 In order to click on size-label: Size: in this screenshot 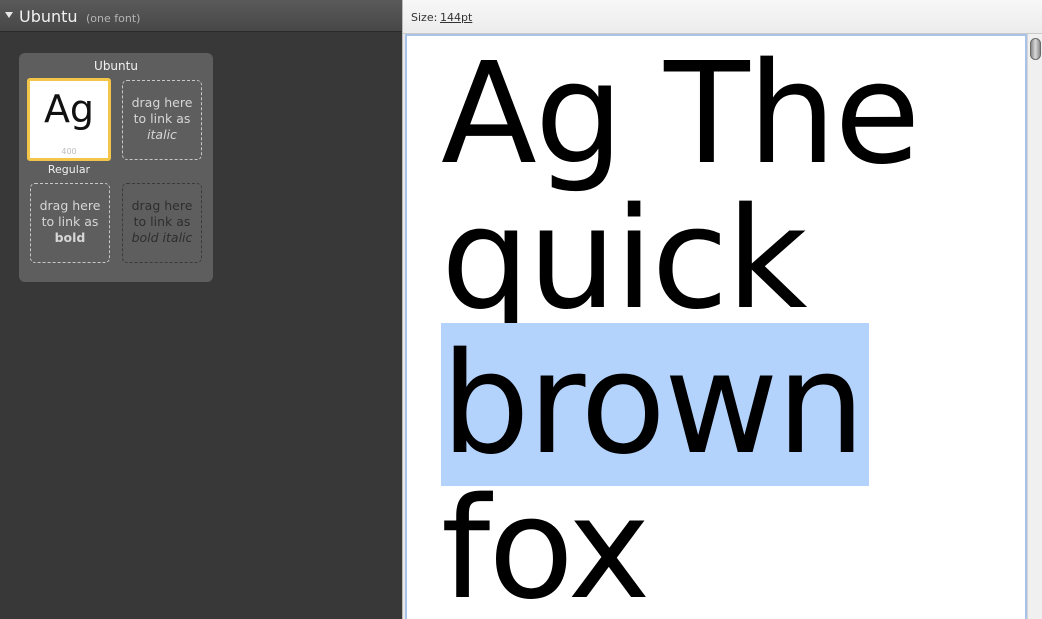, I will do `click(424, 17)`.